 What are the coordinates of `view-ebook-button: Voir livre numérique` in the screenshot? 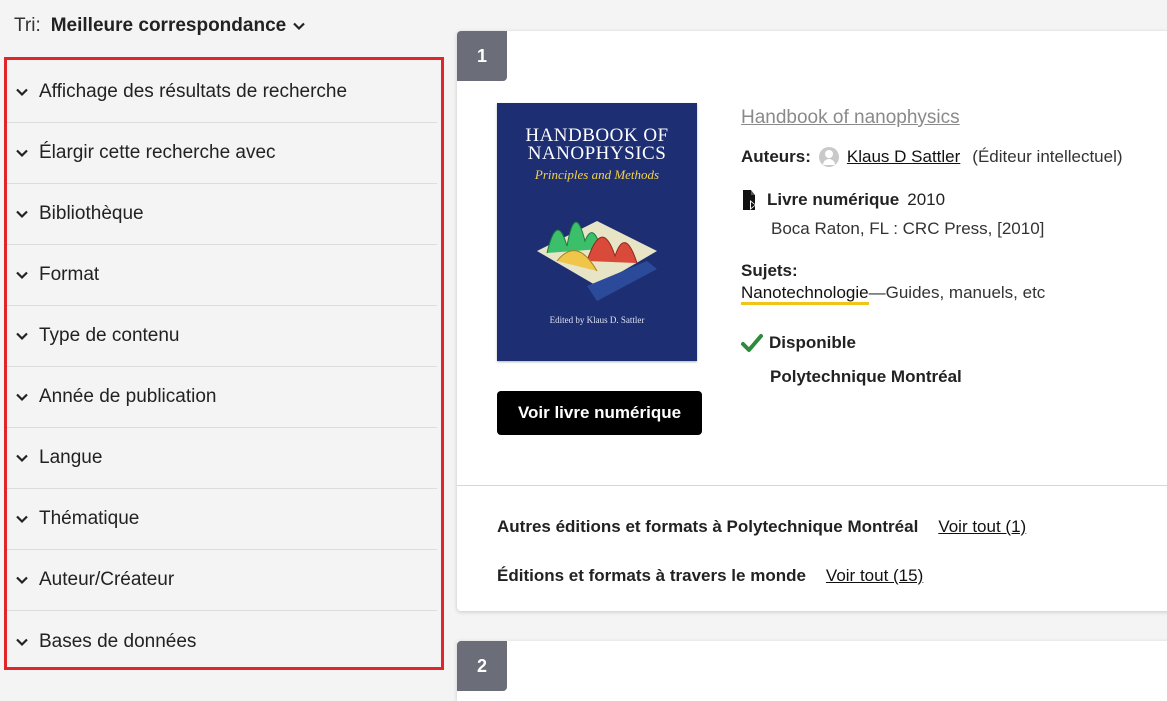 It's located at (599, 413).